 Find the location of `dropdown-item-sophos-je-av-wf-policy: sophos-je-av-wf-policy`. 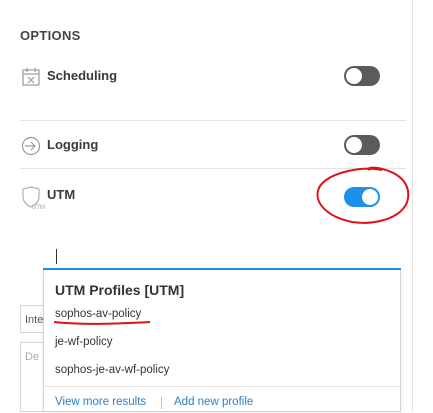

dropdown-item-sophos-je-av-wf-policy: sophos-je-av-wf-policy is located at coordinates (112, 370).